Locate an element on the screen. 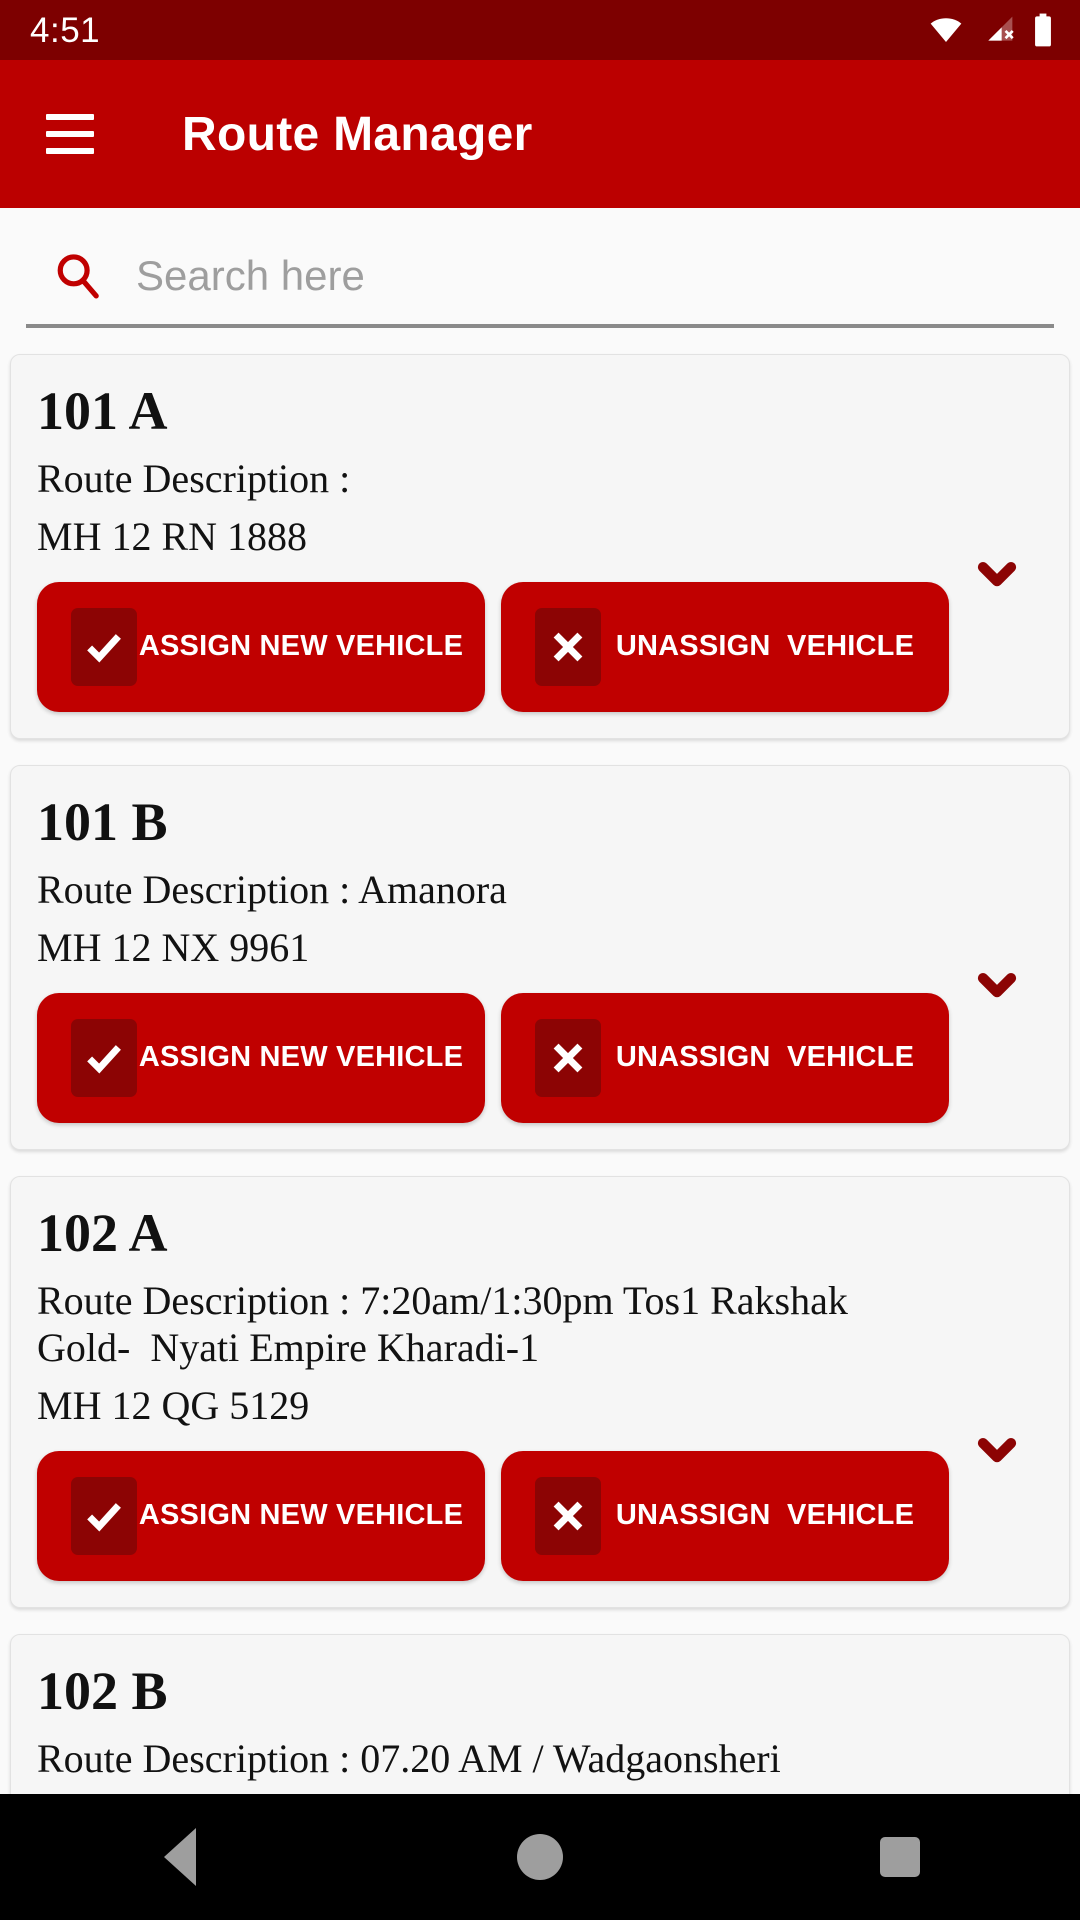 The image size is (1080, 1920). back-triangle-icon is located at coordinates (180, 1857).